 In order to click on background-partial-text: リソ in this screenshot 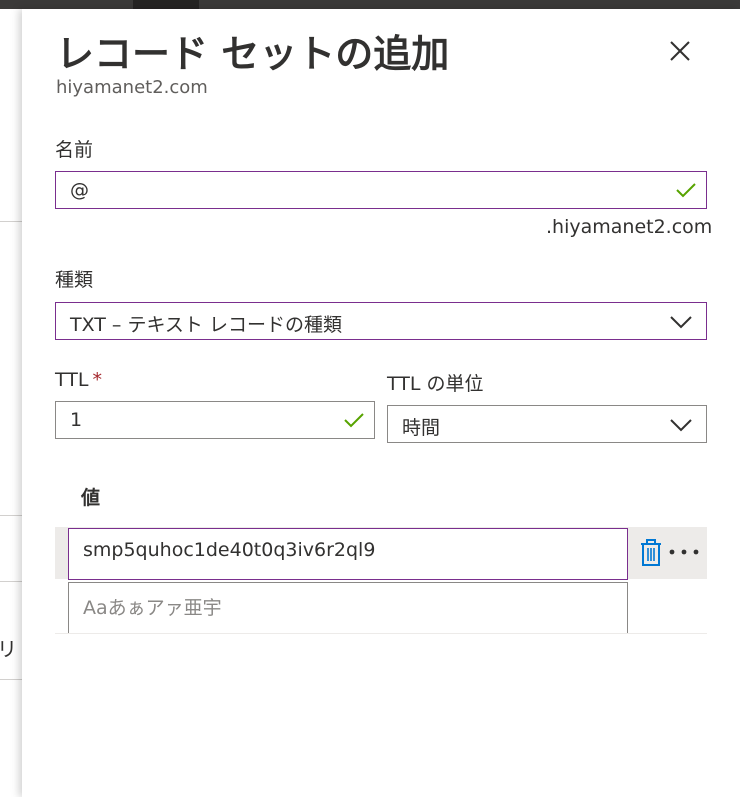, I will do `click(9, 649)`.